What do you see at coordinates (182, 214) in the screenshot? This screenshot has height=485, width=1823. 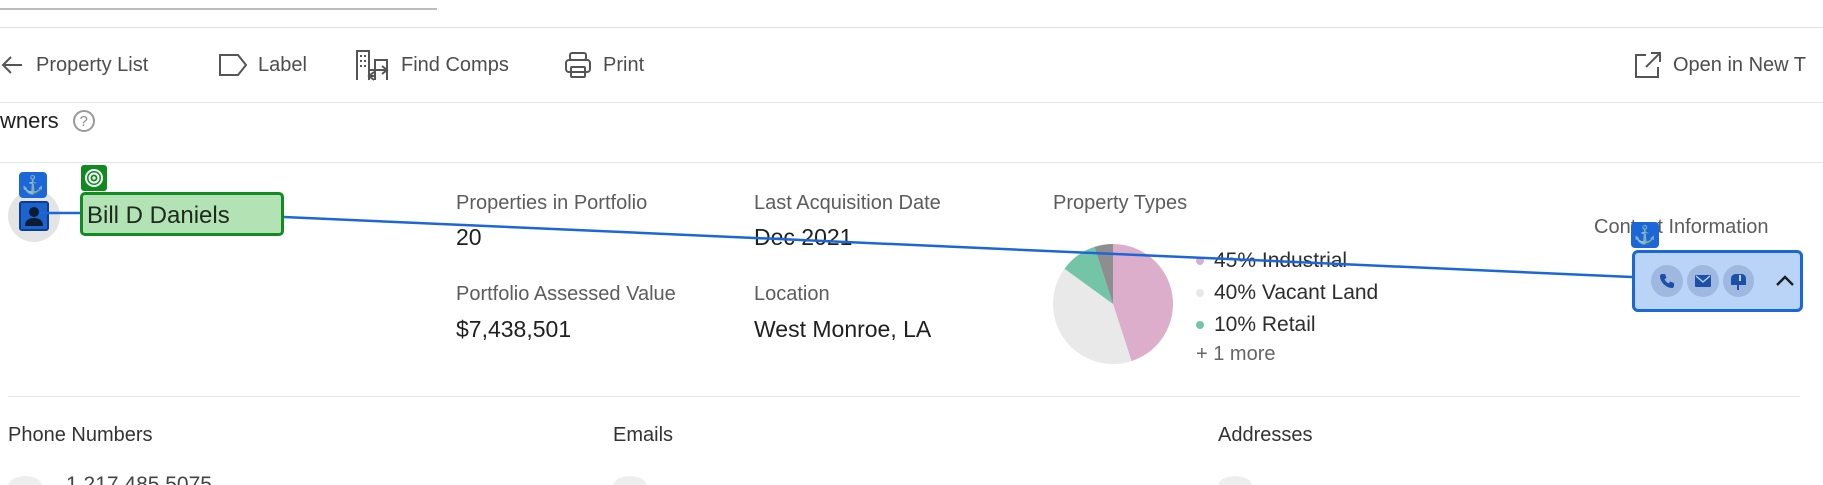 I see `owner-name-link: Bill D Daniels` at bounding box center [182, 214].